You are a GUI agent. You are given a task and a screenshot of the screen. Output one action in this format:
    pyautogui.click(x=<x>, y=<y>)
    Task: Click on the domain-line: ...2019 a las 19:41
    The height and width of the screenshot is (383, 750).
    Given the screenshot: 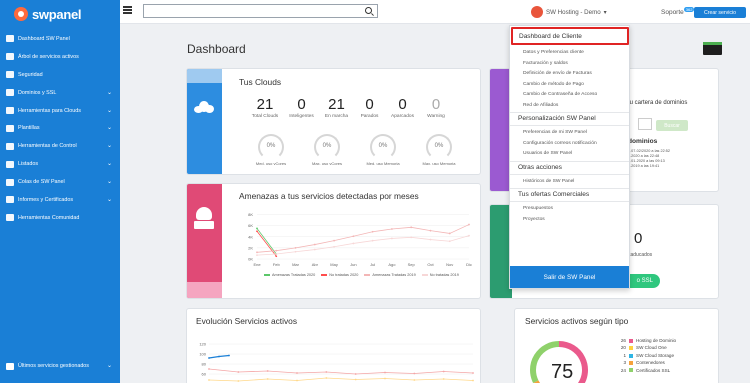 What is the action you would take?
    pyautogui.click(x=644, y=166)
    